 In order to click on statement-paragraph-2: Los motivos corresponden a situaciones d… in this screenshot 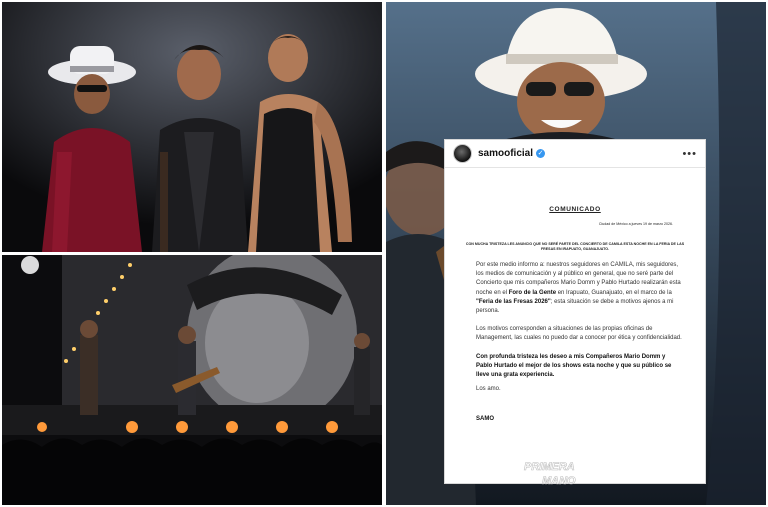, I will do `click(579, 334)`.